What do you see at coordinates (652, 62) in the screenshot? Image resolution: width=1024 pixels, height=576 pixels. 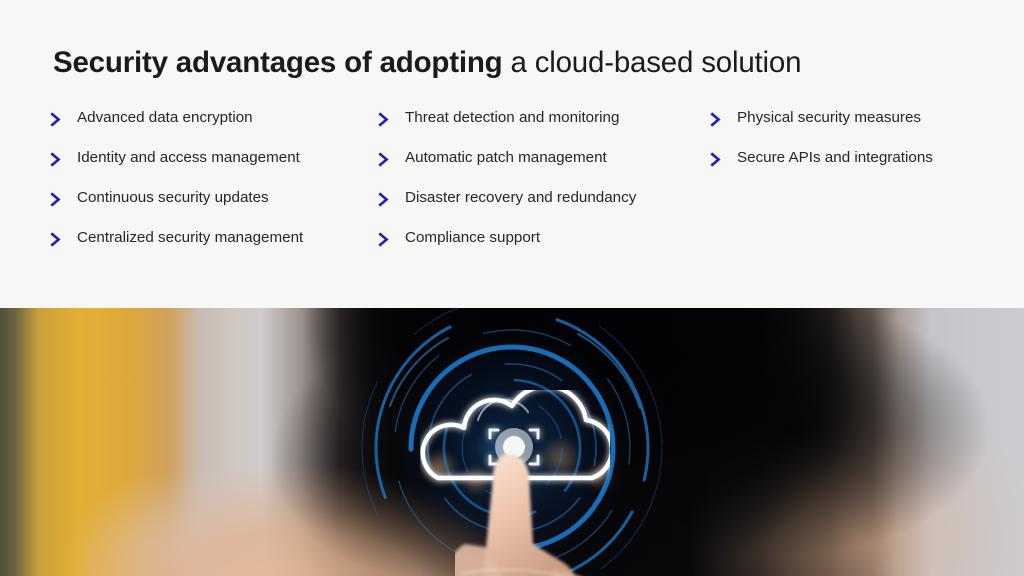 I see `title-regular-part: a cloud-based solution` at bounding box center [652, 62].